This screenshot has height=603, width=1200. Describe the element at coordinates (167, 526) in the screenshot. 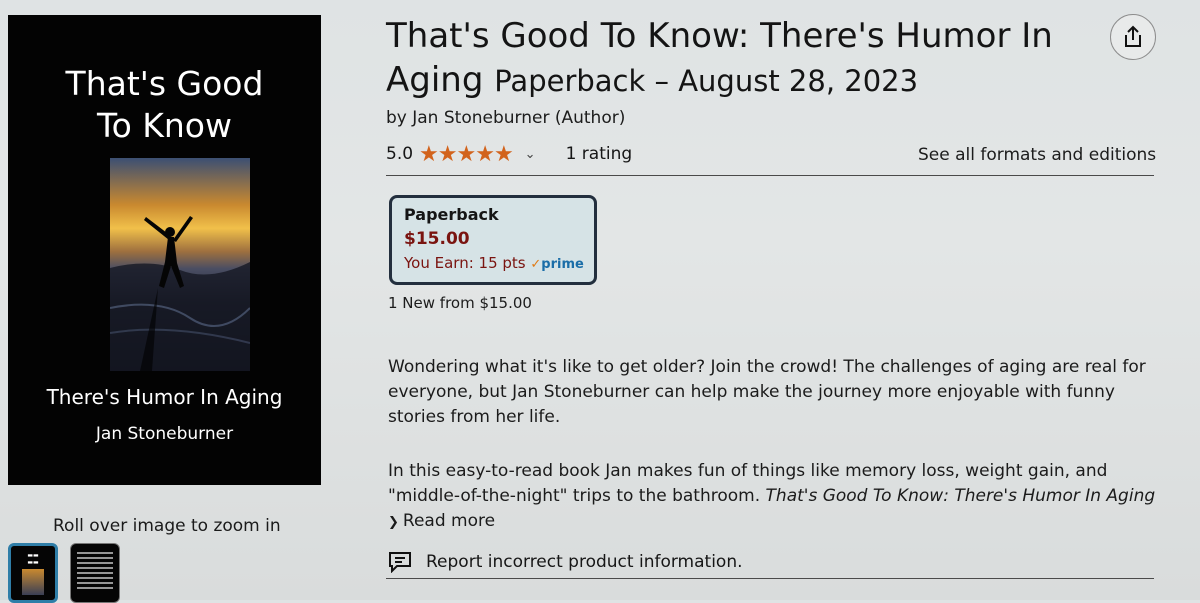

I see `zoom-hint: Roll over image to zoom in` at that location.